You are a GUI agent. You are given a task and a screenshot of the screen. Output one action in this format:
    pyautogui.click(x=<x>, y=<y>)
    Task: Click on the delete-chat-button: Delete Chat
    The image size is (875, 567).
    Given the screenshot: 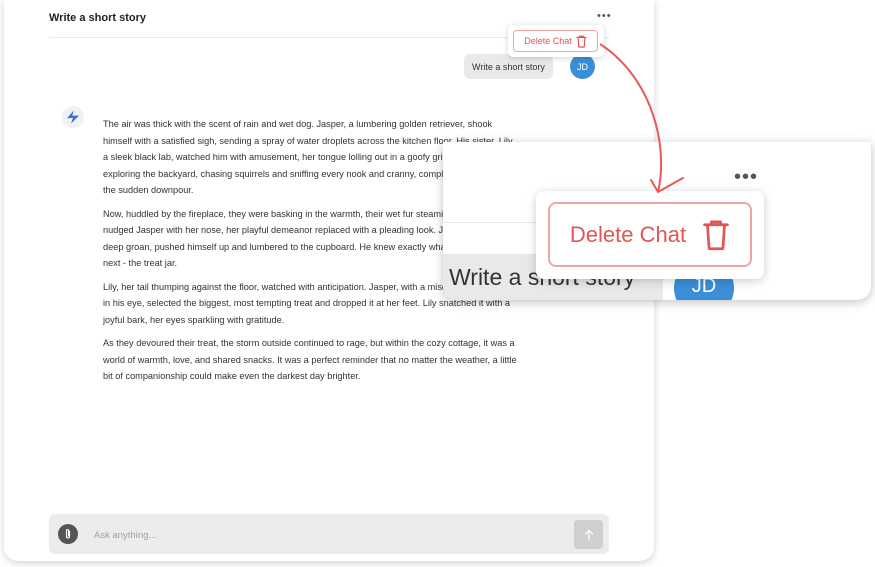 What is the action you would take?
    pyautogui.click(x=555, y=41)
    